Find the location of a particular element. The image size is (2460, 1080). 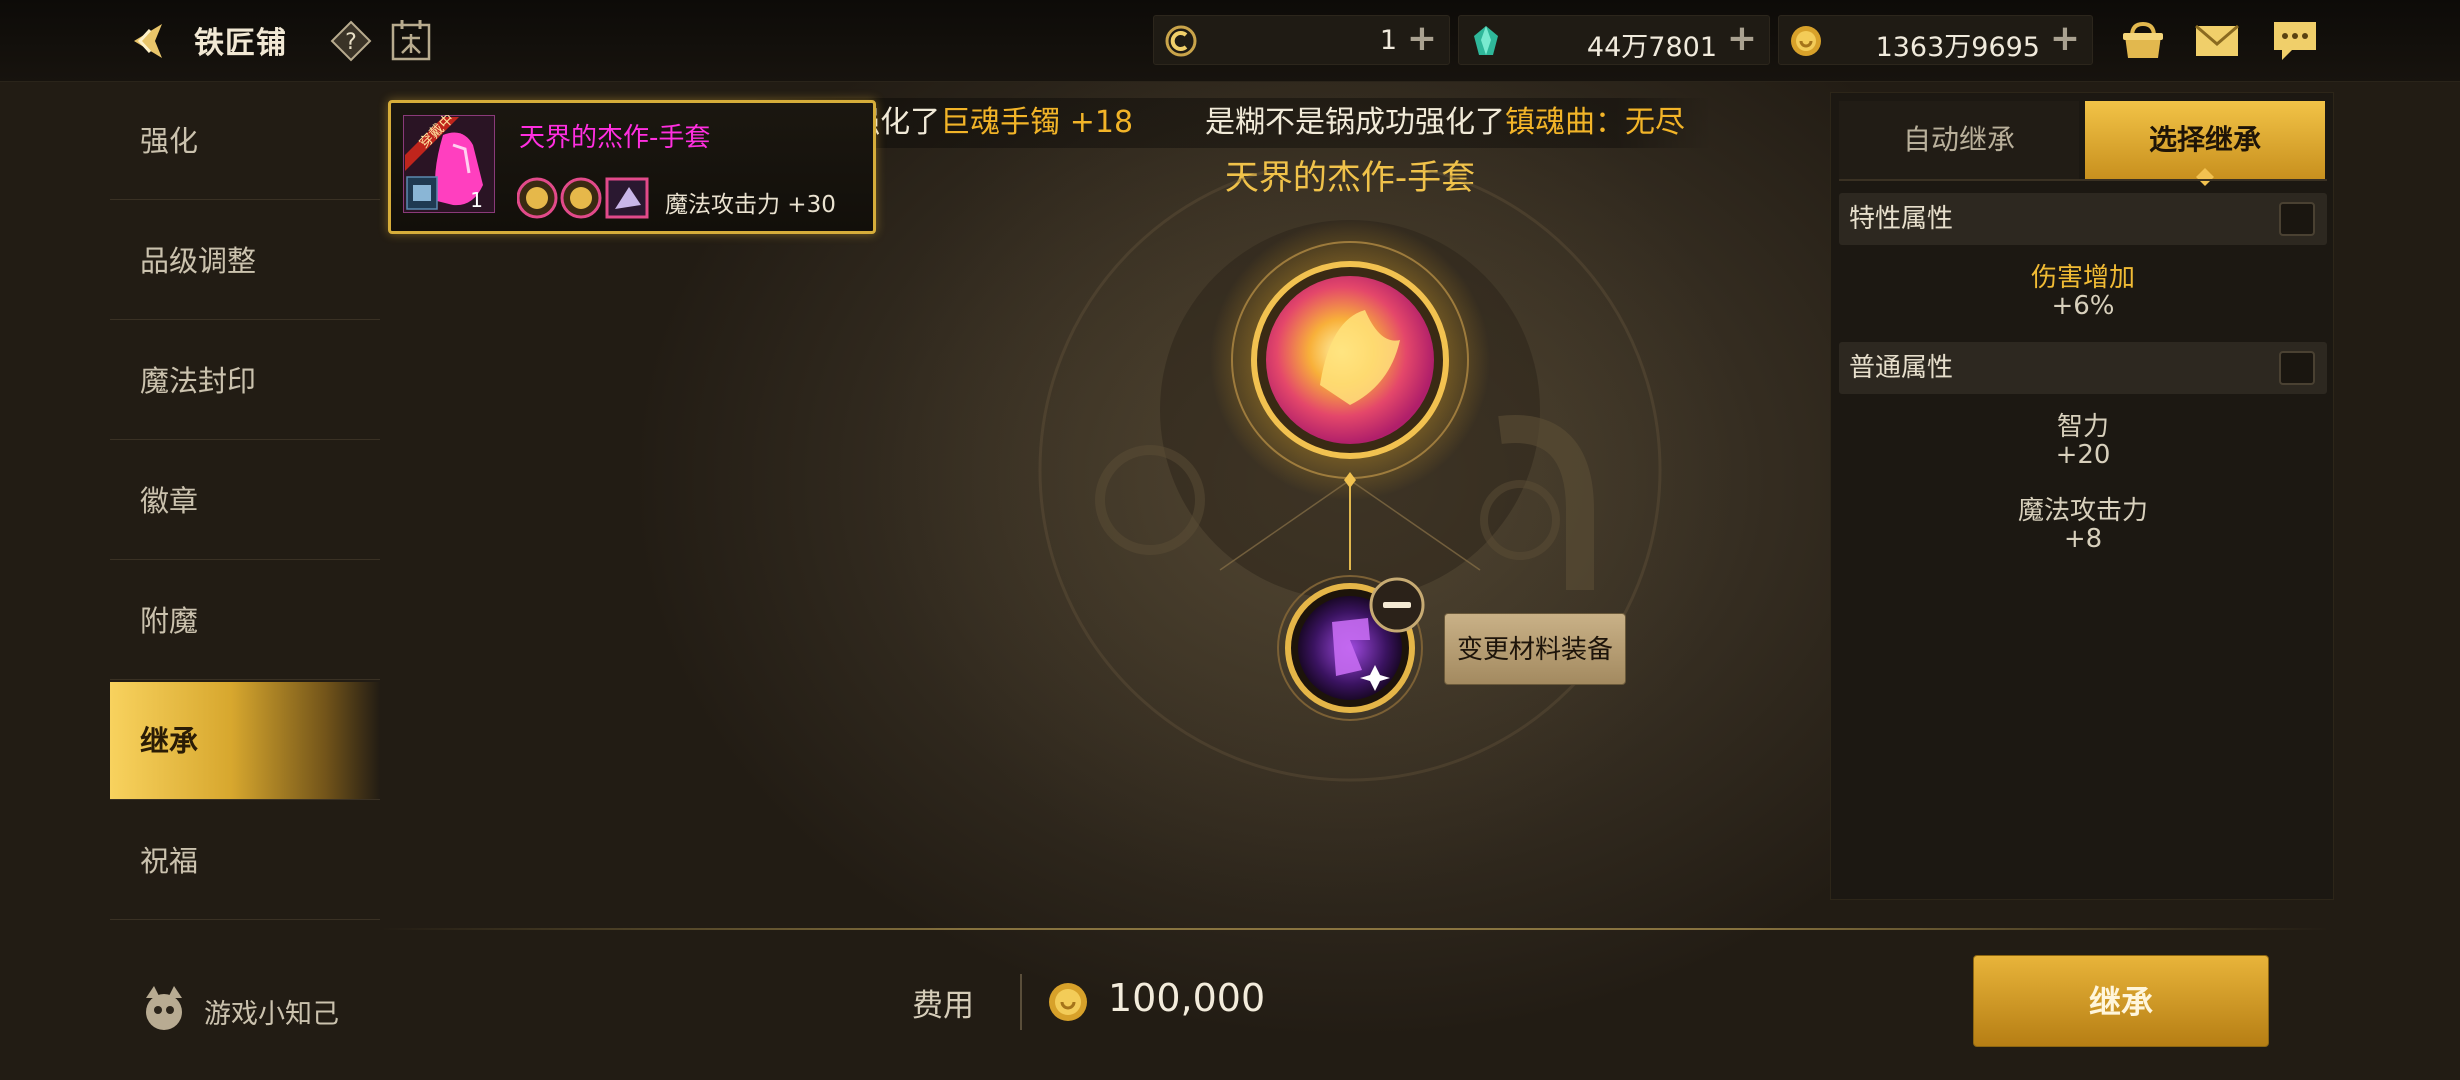

sidebar-item-inherit: 继承 is located at coordinates (245, 741).